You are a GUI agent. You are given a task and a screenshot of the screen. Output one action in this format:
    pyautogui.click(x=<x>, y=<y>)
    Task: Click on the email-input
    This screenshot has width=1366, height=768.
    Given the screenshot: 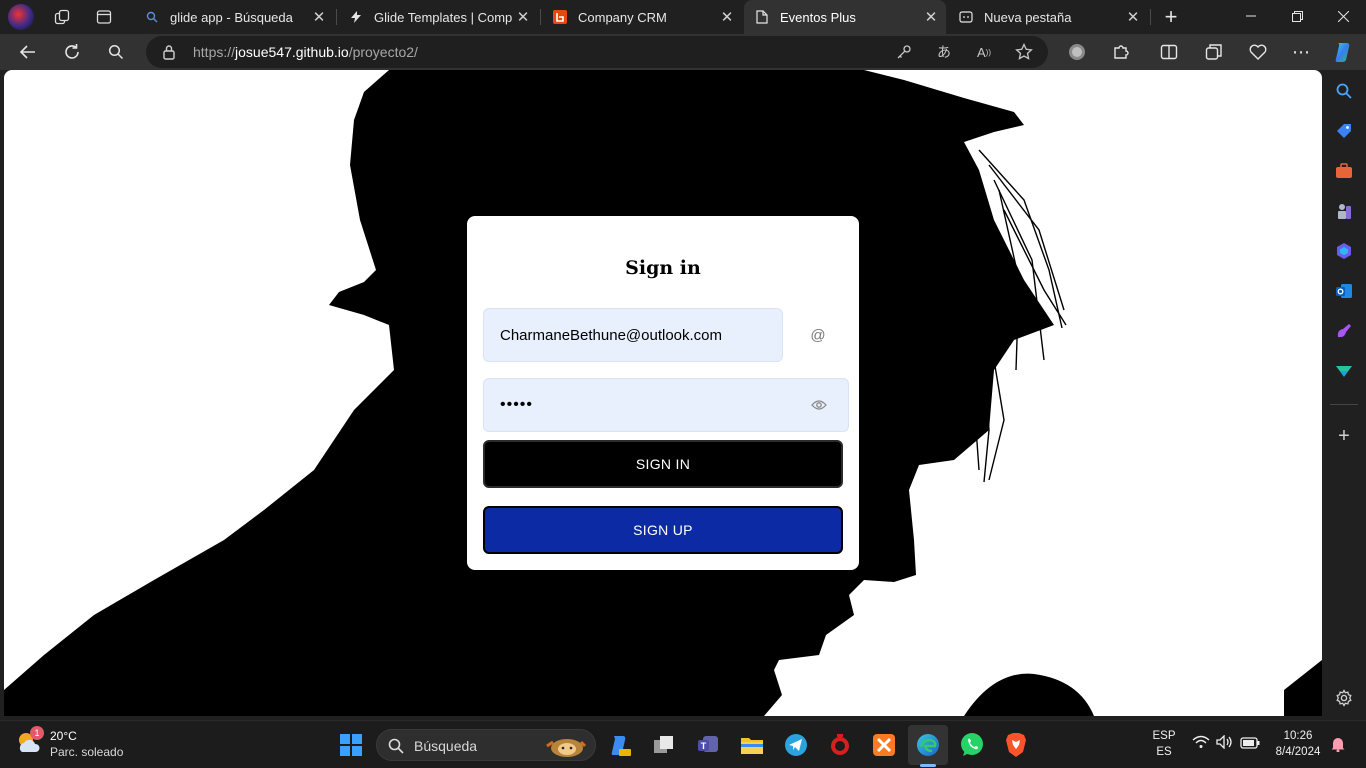 What is the action you would take?
    pyautogui.click(x=635, y=335)
    